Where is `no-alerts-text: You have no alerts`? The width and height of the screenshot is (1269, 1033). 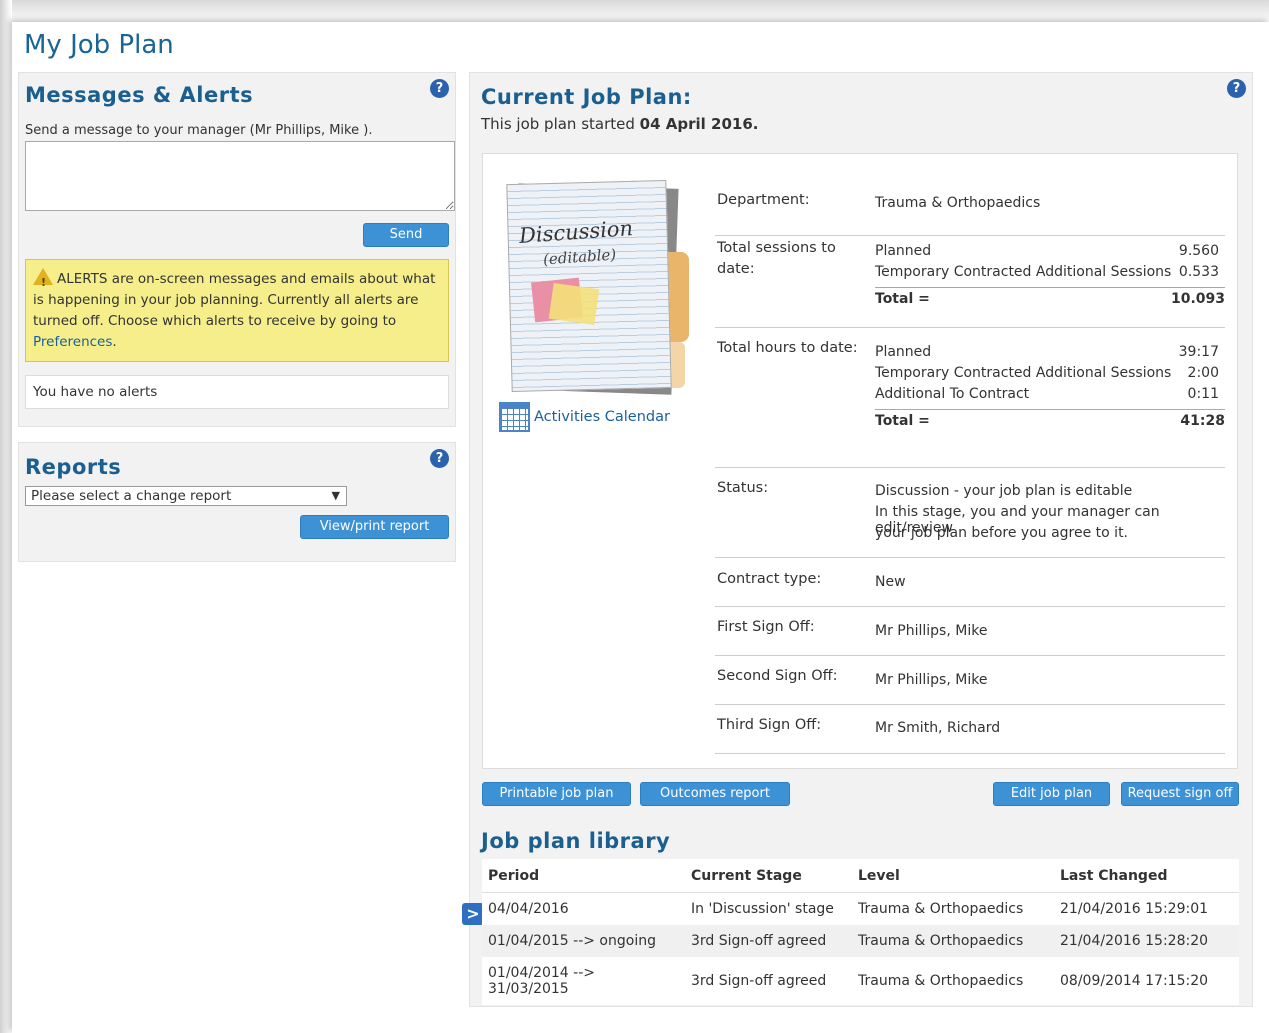 no-alerts-text: You have no alerts is located at coordinates (237, 392).